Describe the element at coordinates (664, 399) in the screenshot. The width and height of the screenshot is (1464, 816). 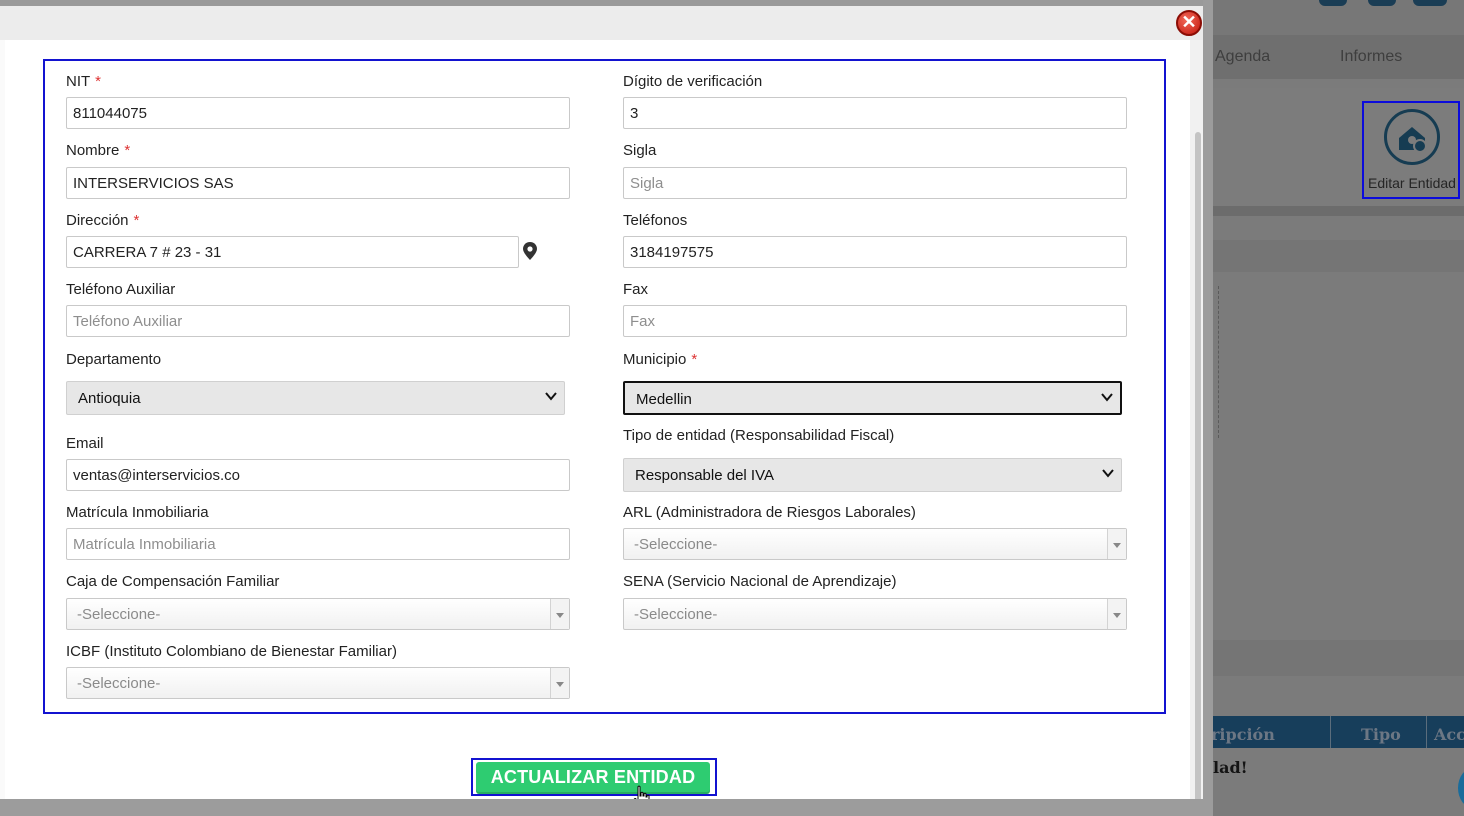
I see `municipio-value: Medellin` at that location.